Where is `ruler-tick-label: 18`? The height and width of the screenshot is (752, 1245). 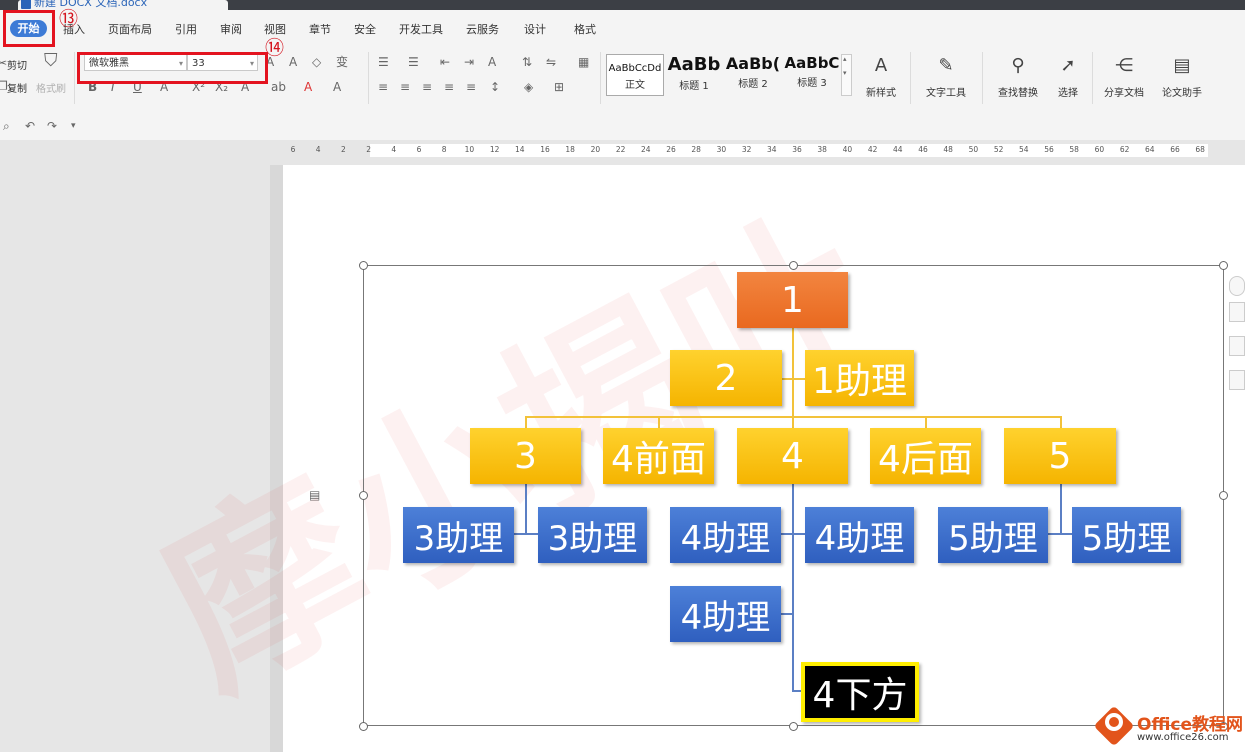
ruler-tick-label: 18 is located at coordinates (570, 149).